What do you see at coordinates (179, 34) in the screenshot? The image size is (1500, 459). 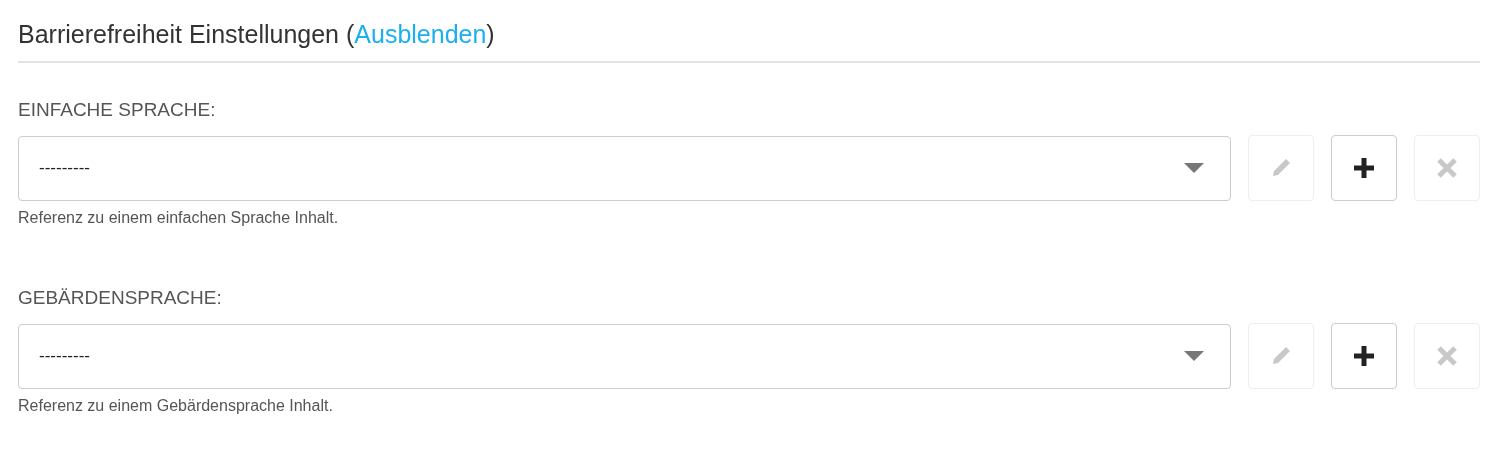 I see `section-title: Barrierefreiheit Einstellungen` at bounding box center [179, 34].